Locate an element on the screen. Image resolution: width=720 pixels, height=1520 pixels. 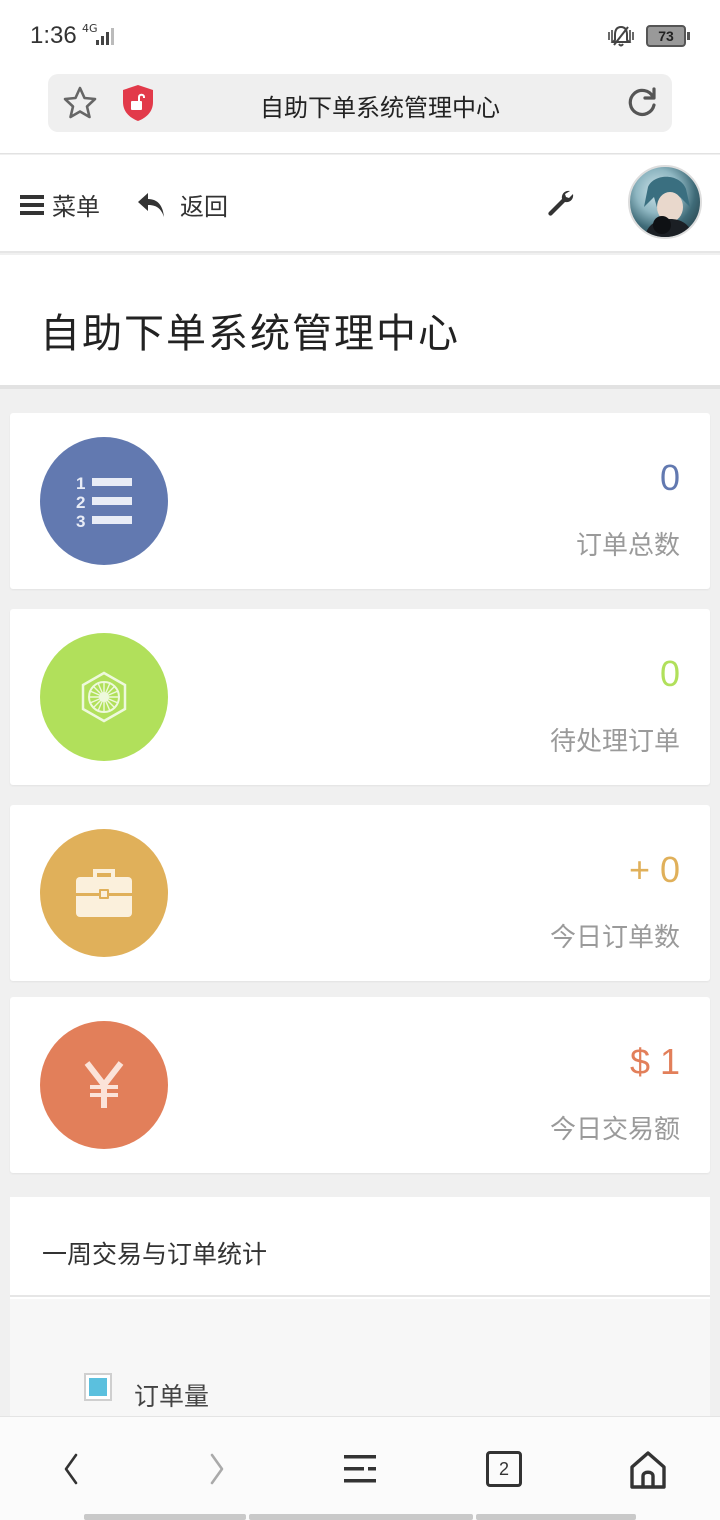
svg-text: 2 is located at coordinates (80, 502).